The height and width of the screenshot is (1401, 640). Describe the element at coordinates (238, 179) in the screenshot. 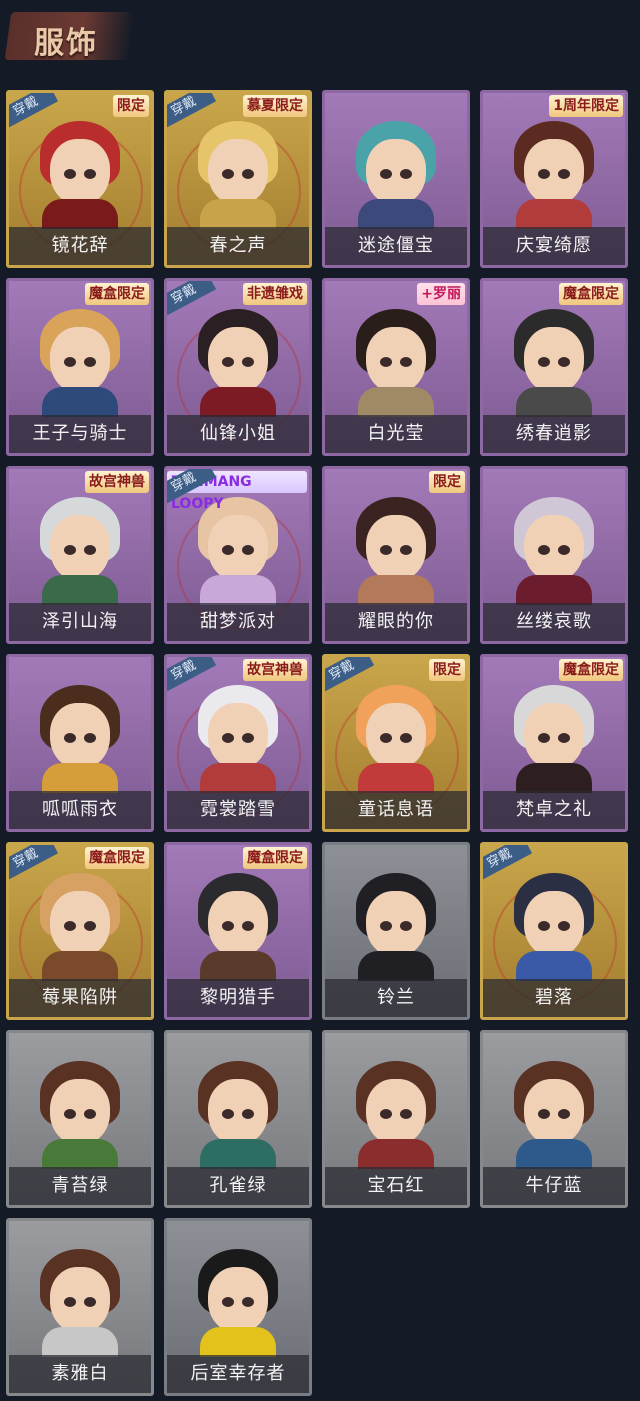

I see `costume-card: 慕夏限定 穿戴 春之声` at that location.